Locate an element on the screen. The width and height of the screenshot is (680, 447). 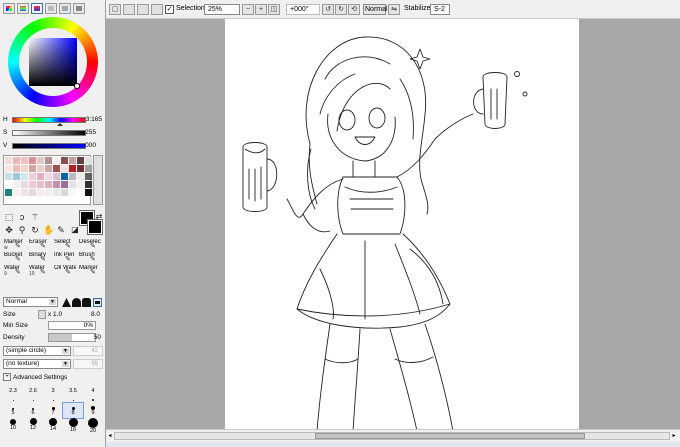
size-preset: 3.5 is located at coordinates (73, 395).